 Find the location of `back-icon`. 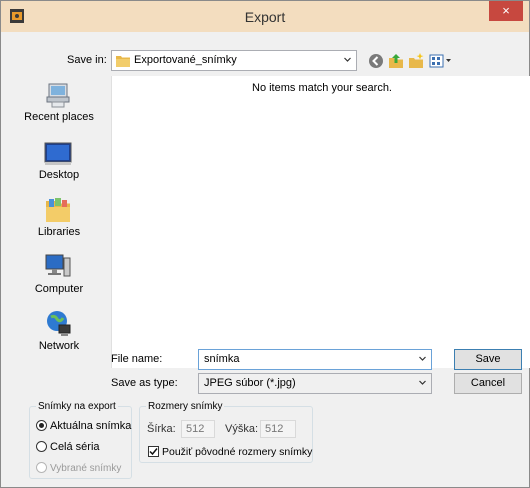

back-icon is located at coordinates (376, 61).